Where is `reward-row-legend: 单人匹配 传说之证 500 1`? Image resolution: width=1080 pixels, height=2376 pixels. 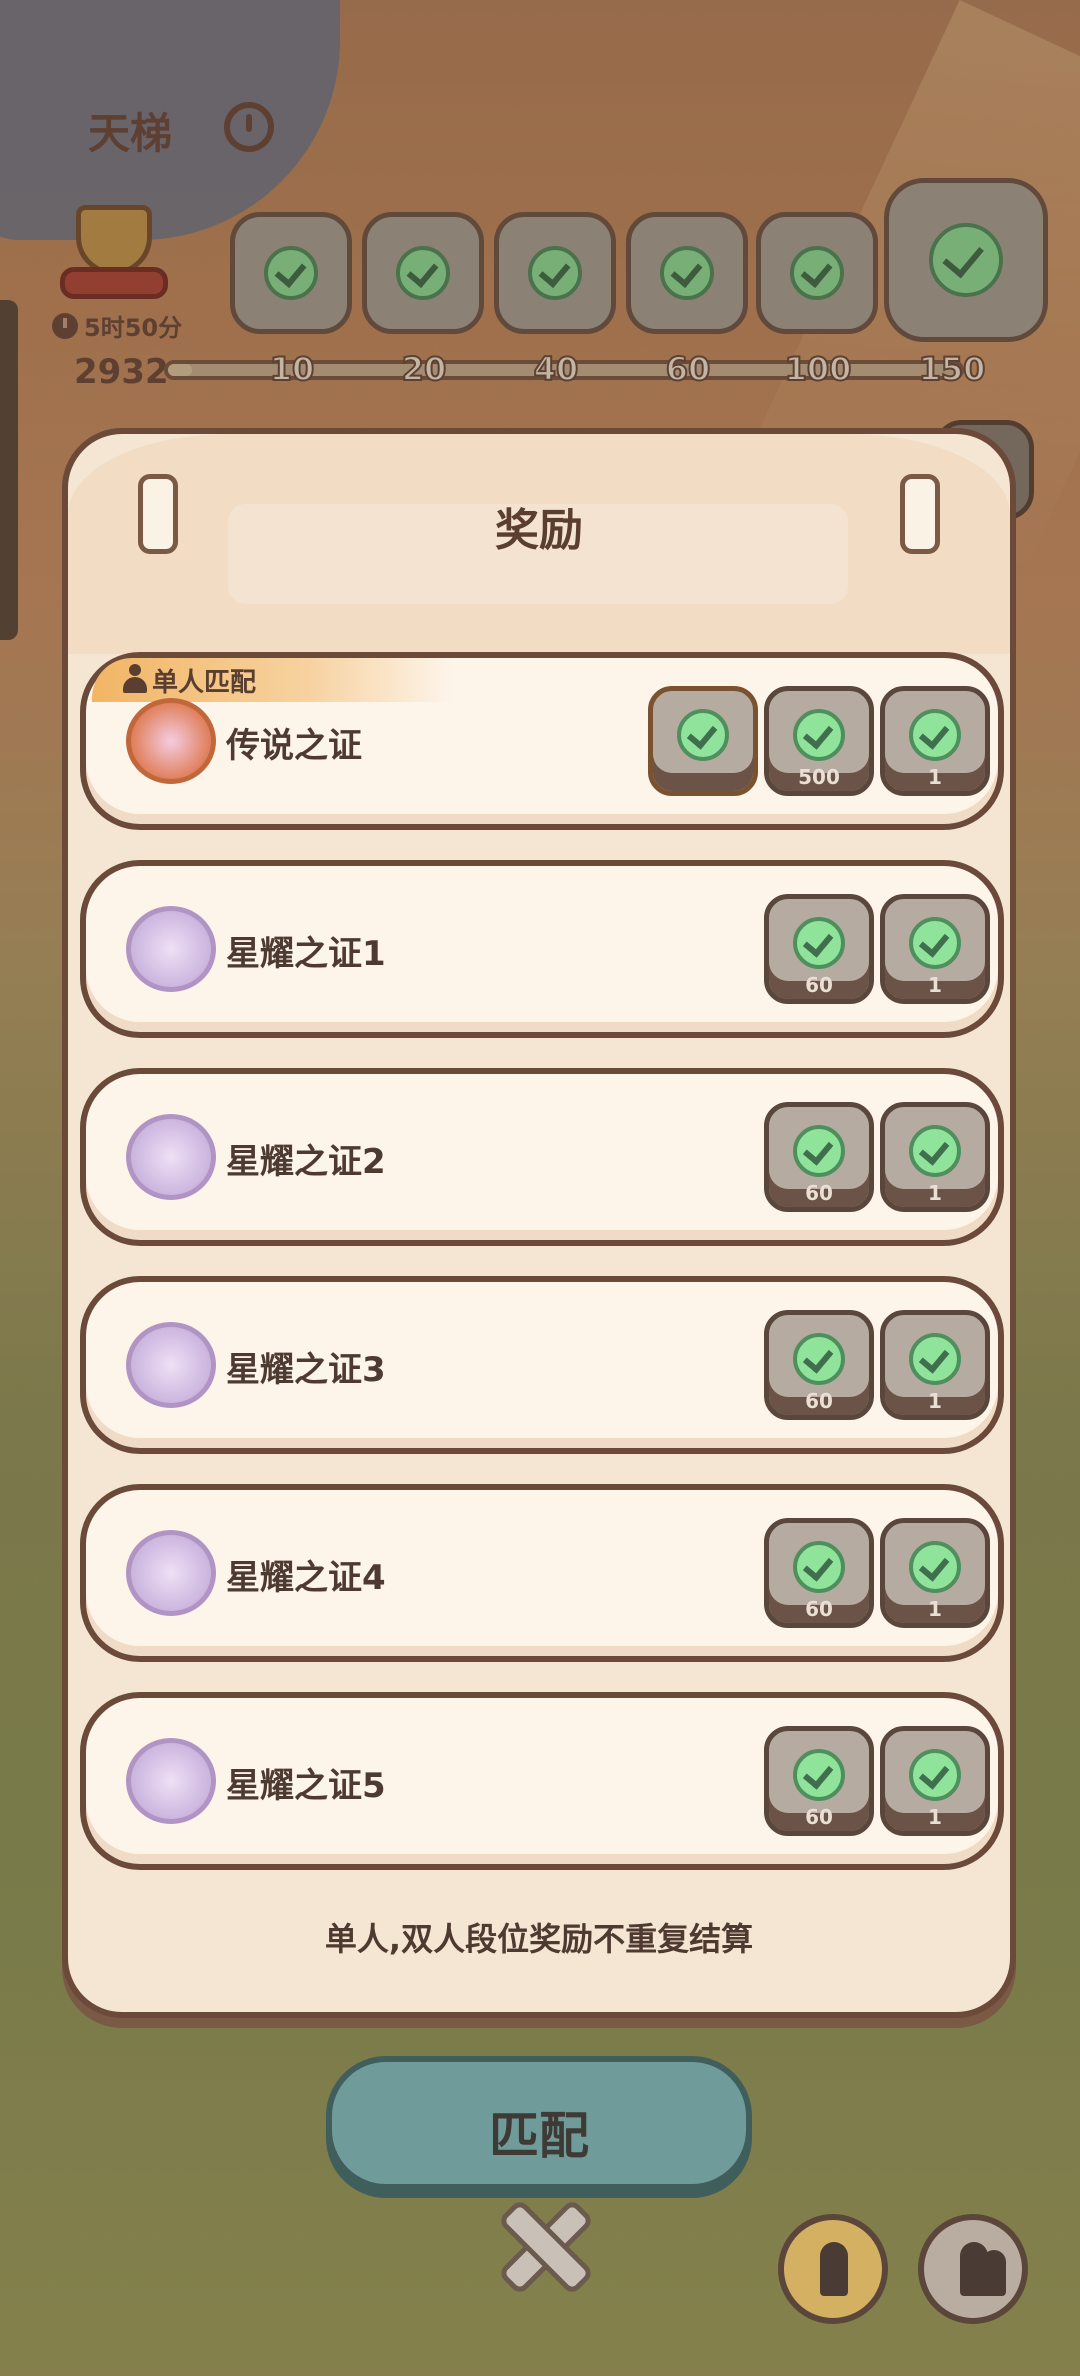 reward-row-legend: 单人匹配 传说之证 500 1 is located at coordinates (542, 741).